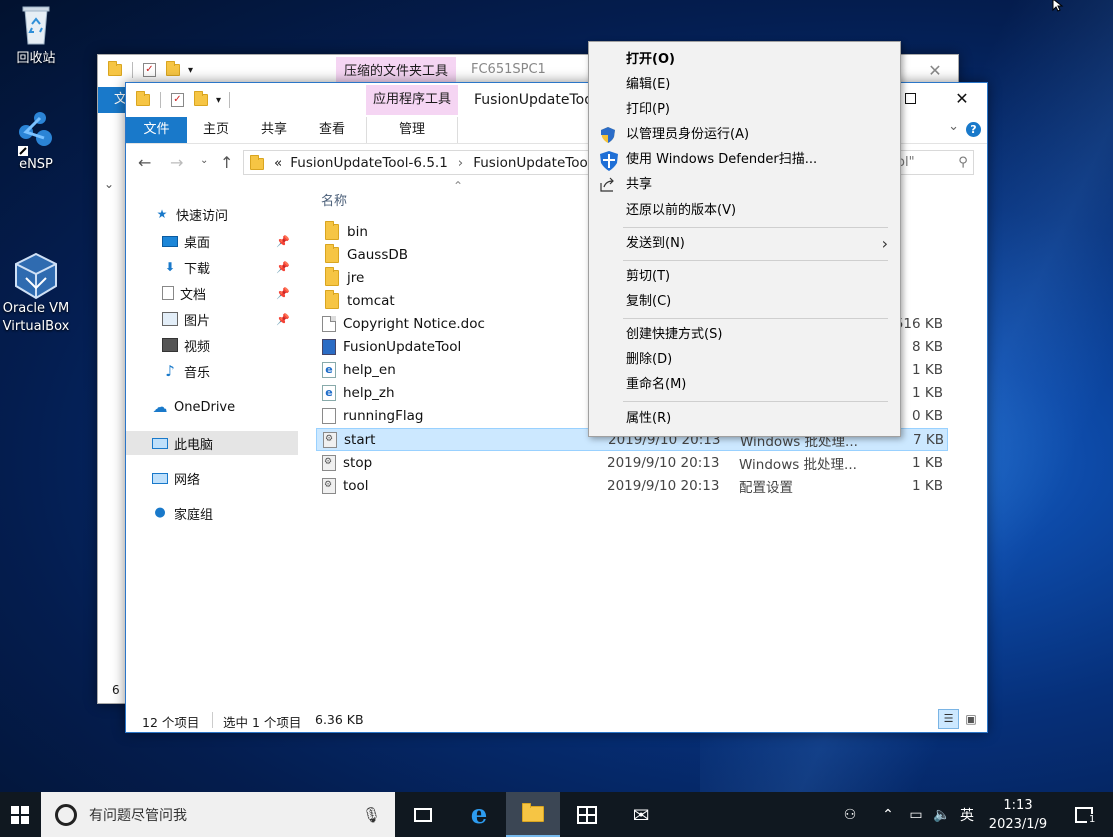 This screenshot has height=837, width=1113. I want to click on sidebar-item-quick-access: ★ 快速访问, so click(212, 214).